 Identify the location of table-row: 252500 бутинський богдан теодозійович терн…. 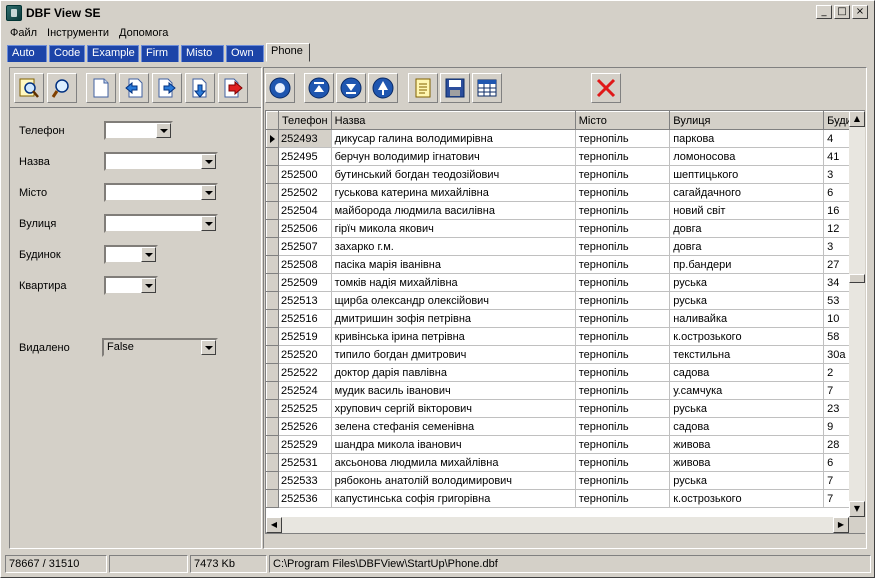
(565, 174).